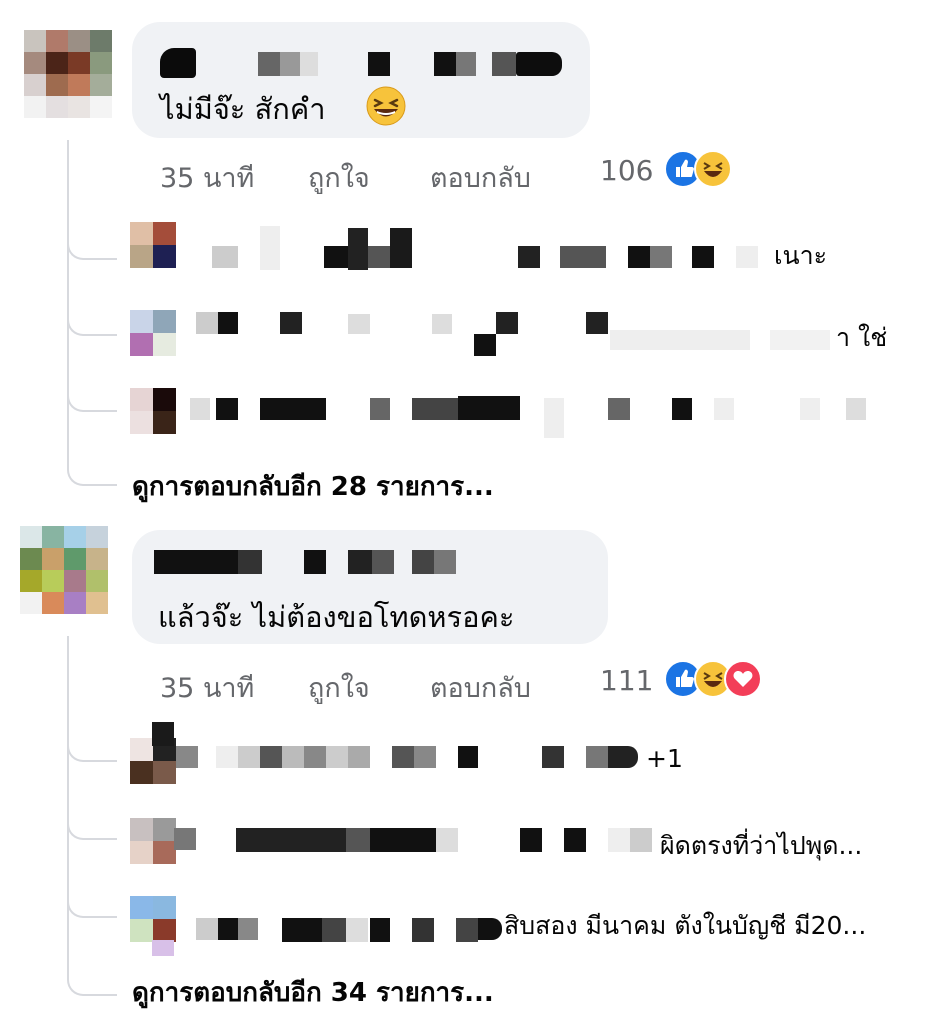  I want to click on laughing-emoji-icon, so click(386, 108).